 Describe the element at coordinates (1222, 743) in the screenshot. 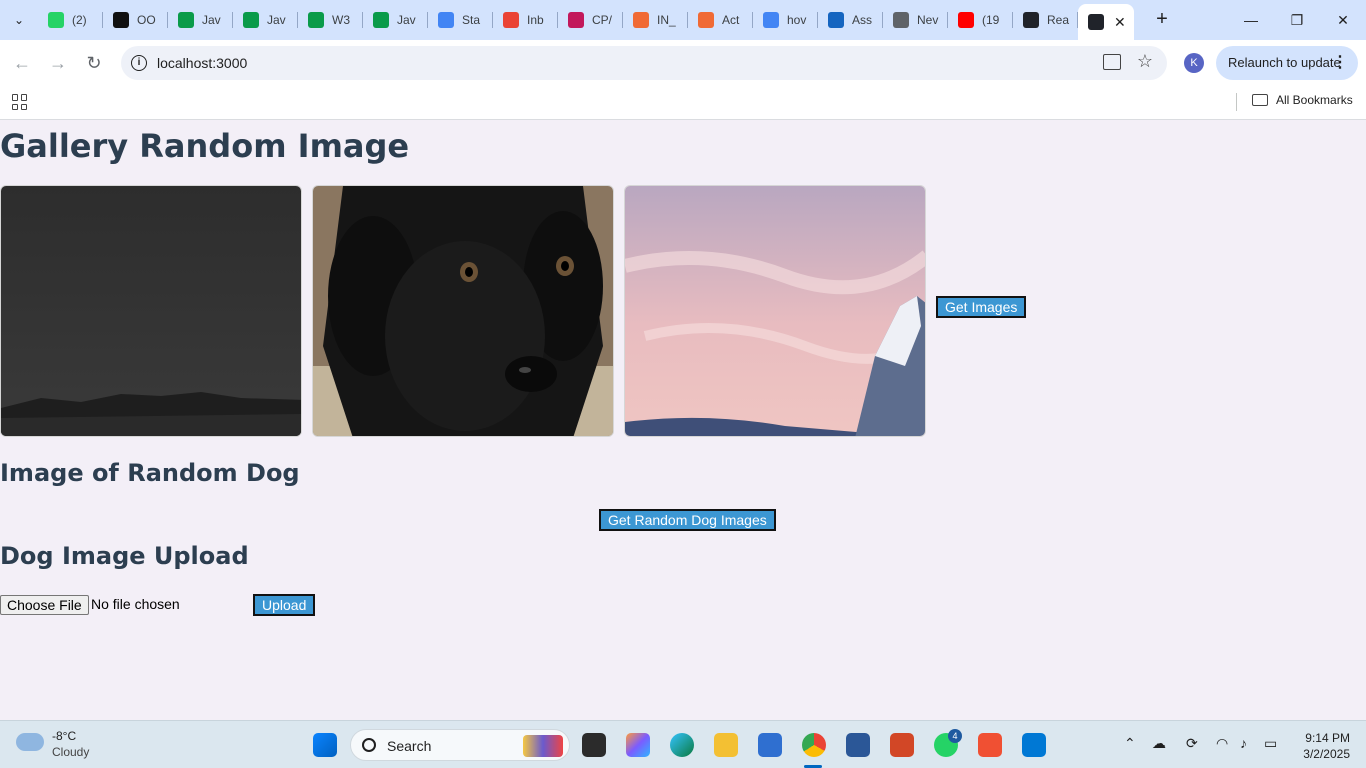

I see `wifi-icon: ◠` at that location.